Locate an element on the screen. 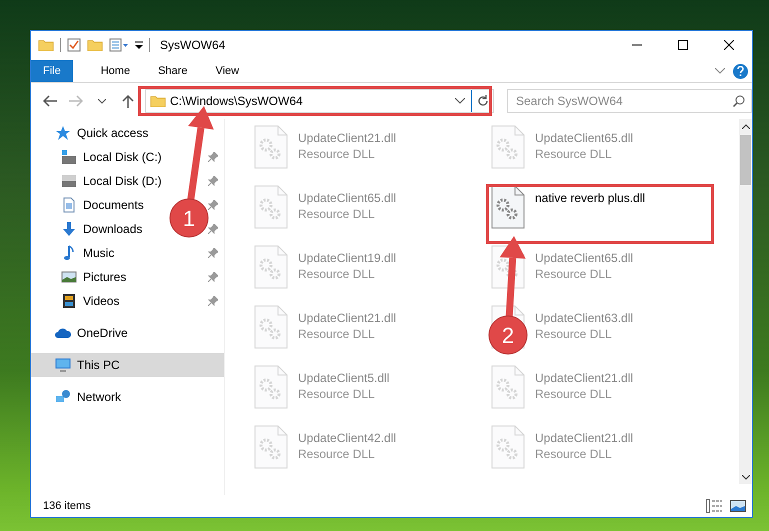 The image size is (769, 531). file-menu-tab: File is located at coordinates (52, 71).